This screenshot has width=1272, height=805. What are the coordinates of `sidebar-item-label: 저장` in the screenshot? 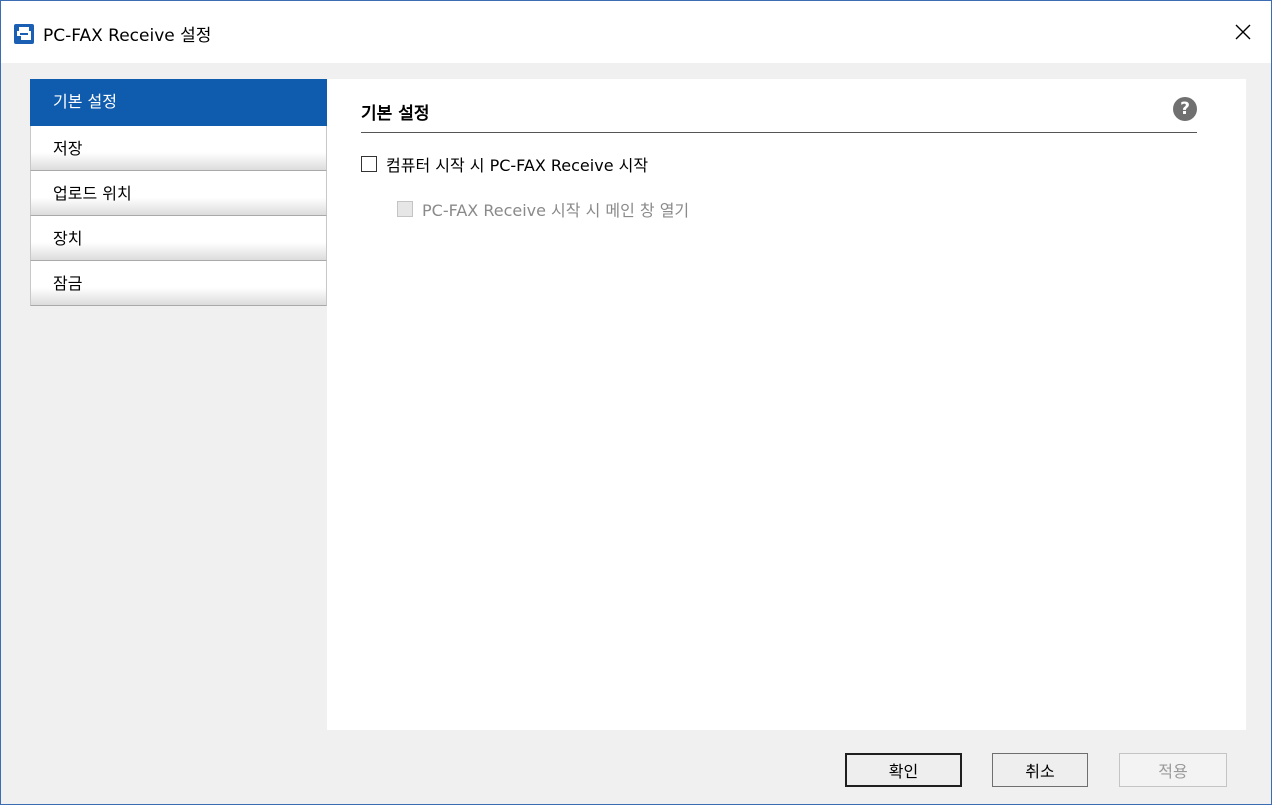 It's located at (68, 148).